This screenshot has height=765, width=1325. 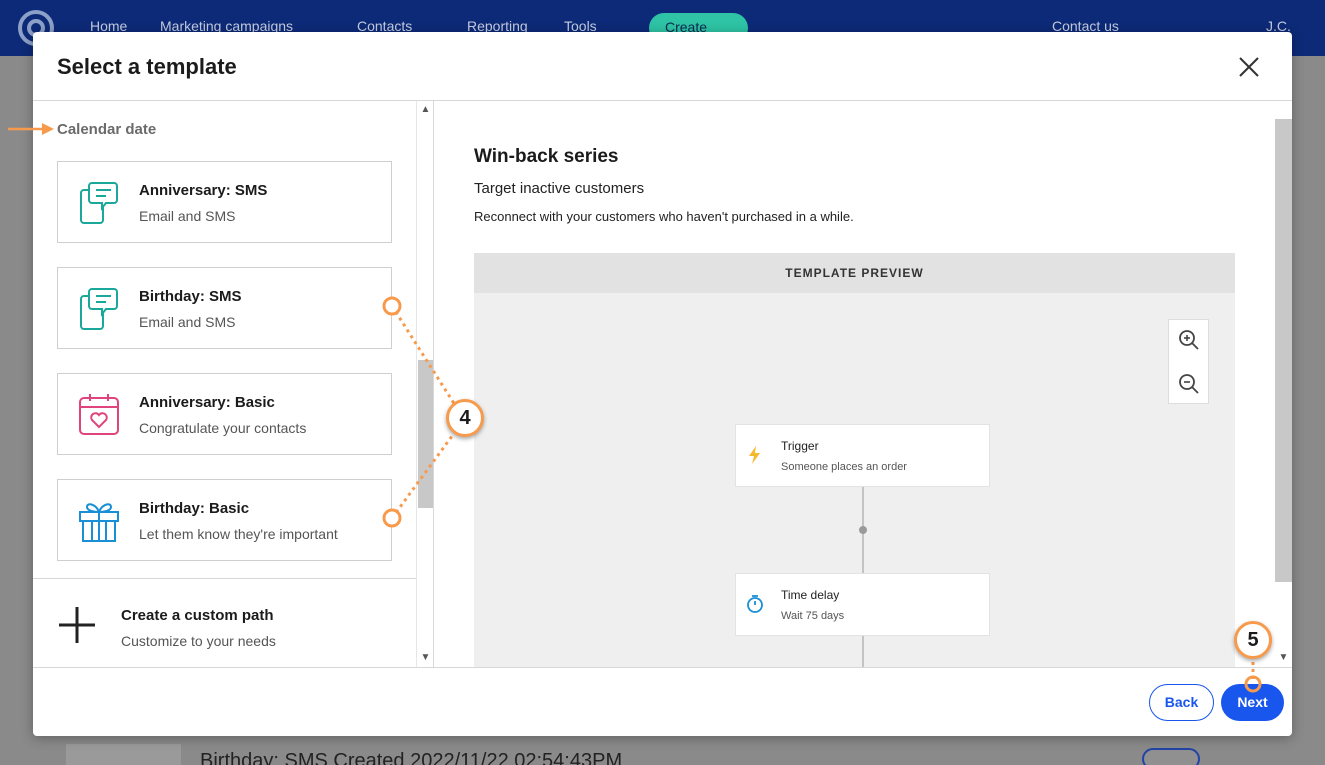 I want to click on template-name: Anniversary: SMS, so click(x=203, y=190).